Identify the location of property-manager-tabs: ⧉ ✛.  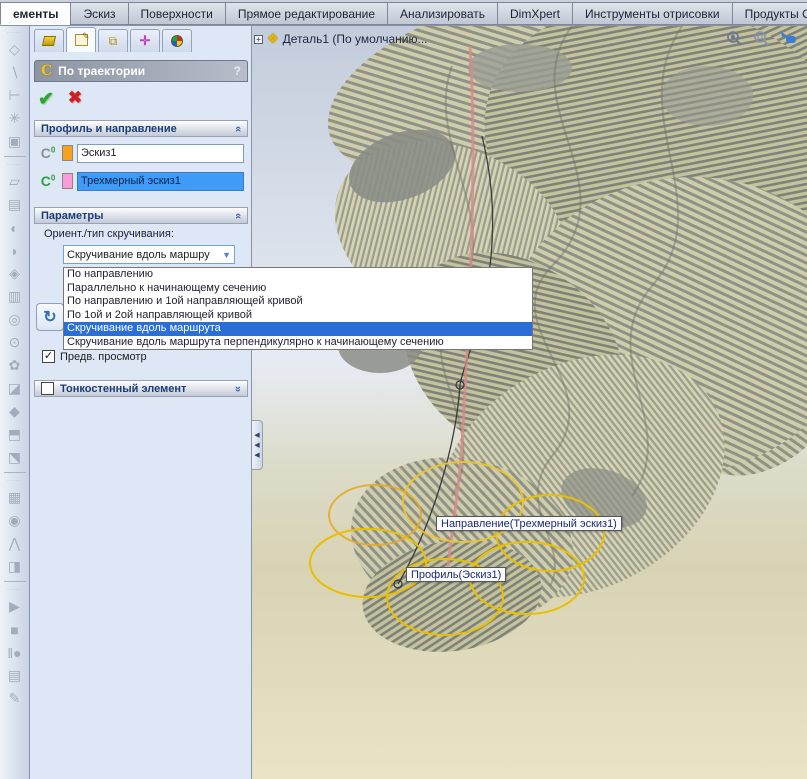
(113, 39).